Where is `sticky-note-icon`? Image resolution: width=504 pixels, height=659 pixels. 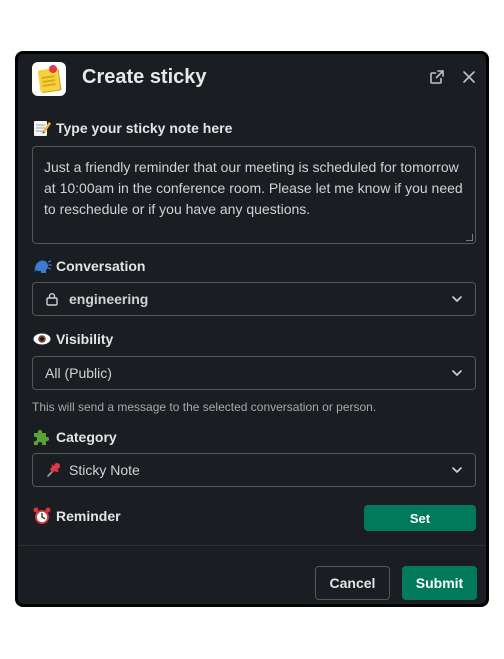 sticky-note-icon is located at coordinates (49, 79).